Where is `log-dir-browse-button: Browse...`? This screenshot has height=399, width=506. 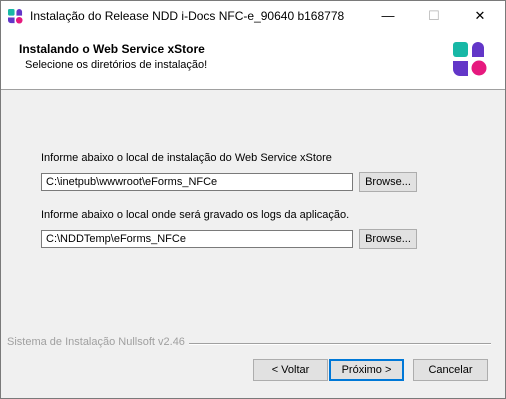 log-dir-browse-button: Browse... is located at coordinates (388, 239).